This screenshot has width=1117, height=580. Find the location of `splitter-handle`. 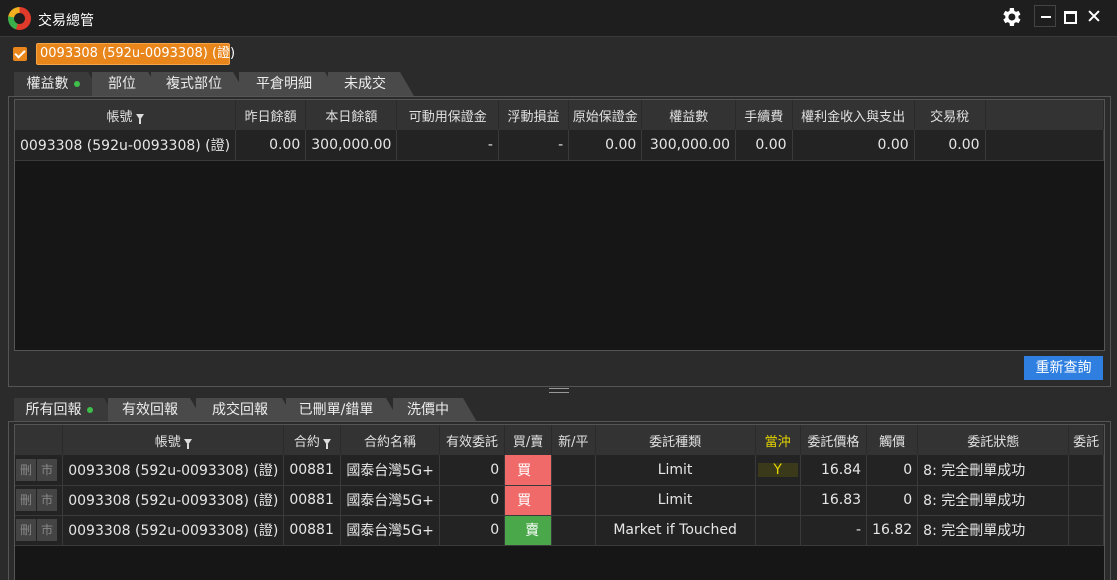

splitter-handle is located at coordinates (559, 390).